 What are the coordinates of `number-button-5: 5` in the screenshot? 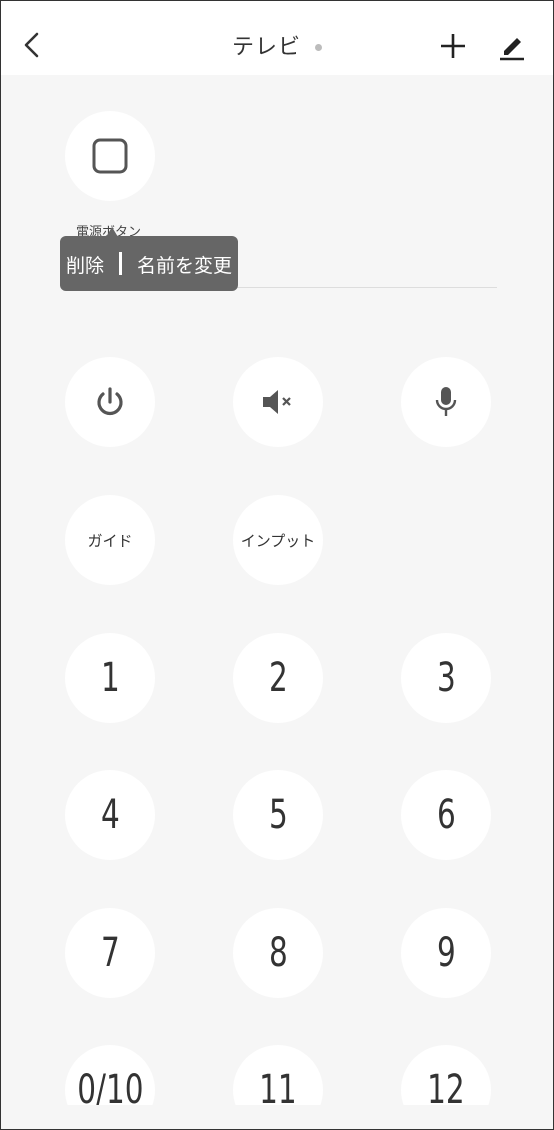 It's located at (278, 815).